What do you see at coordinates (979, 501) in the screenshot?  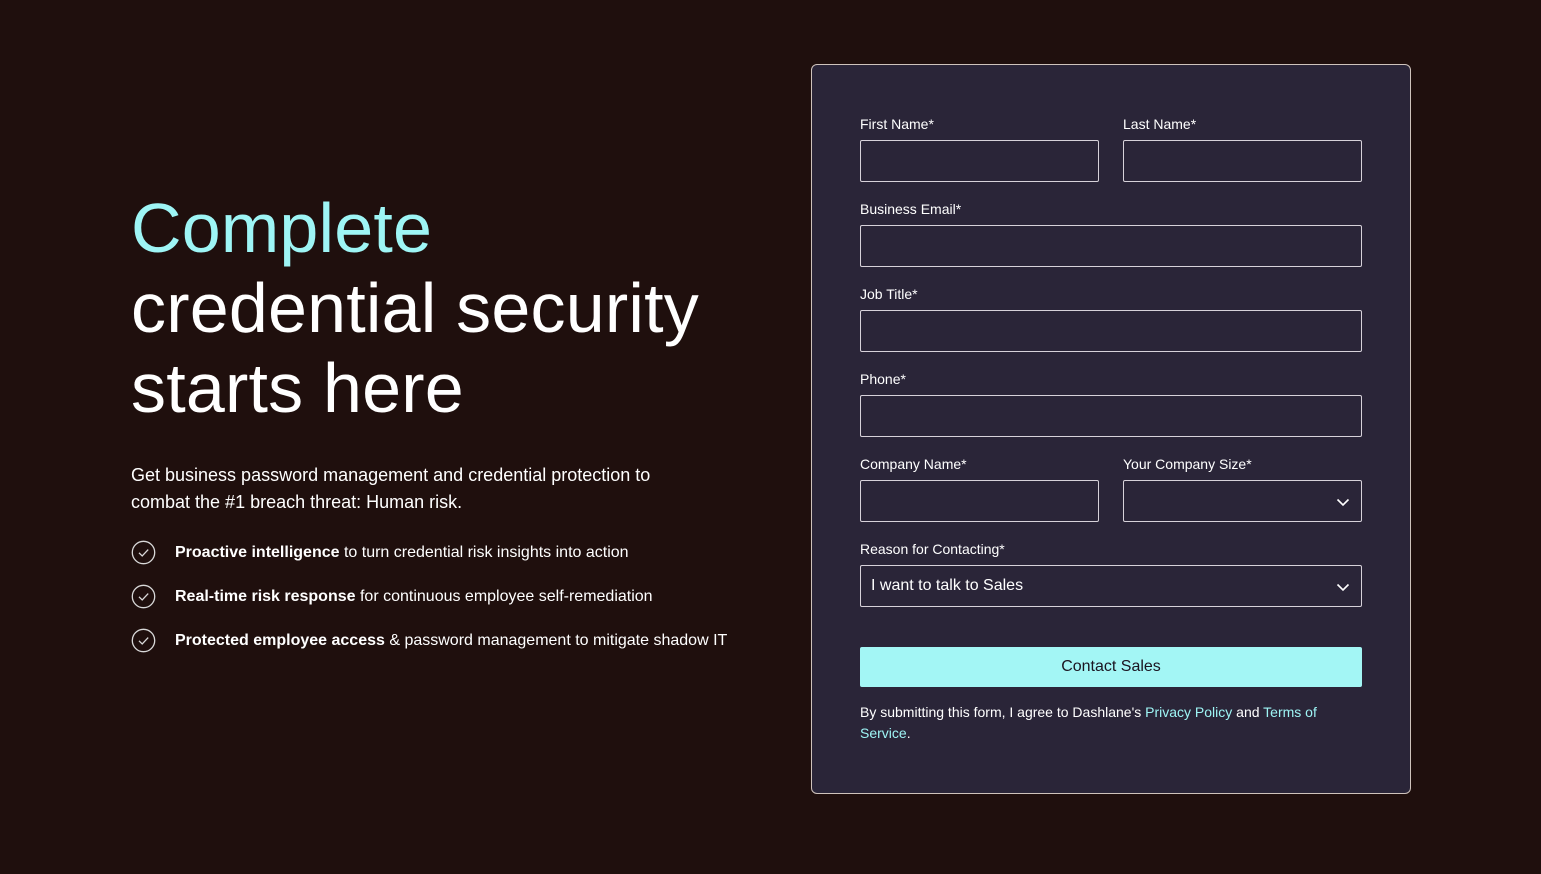 I see `company-name-input` at bounding box center [979, 501].